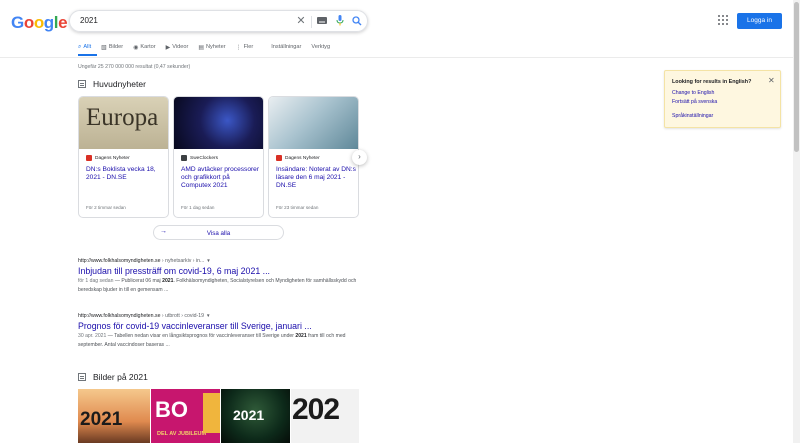 This screenshot has width=800, height=443. I want to click on url-domain: http://www.folkhalsomyndigheten.se, so click(119, 261).